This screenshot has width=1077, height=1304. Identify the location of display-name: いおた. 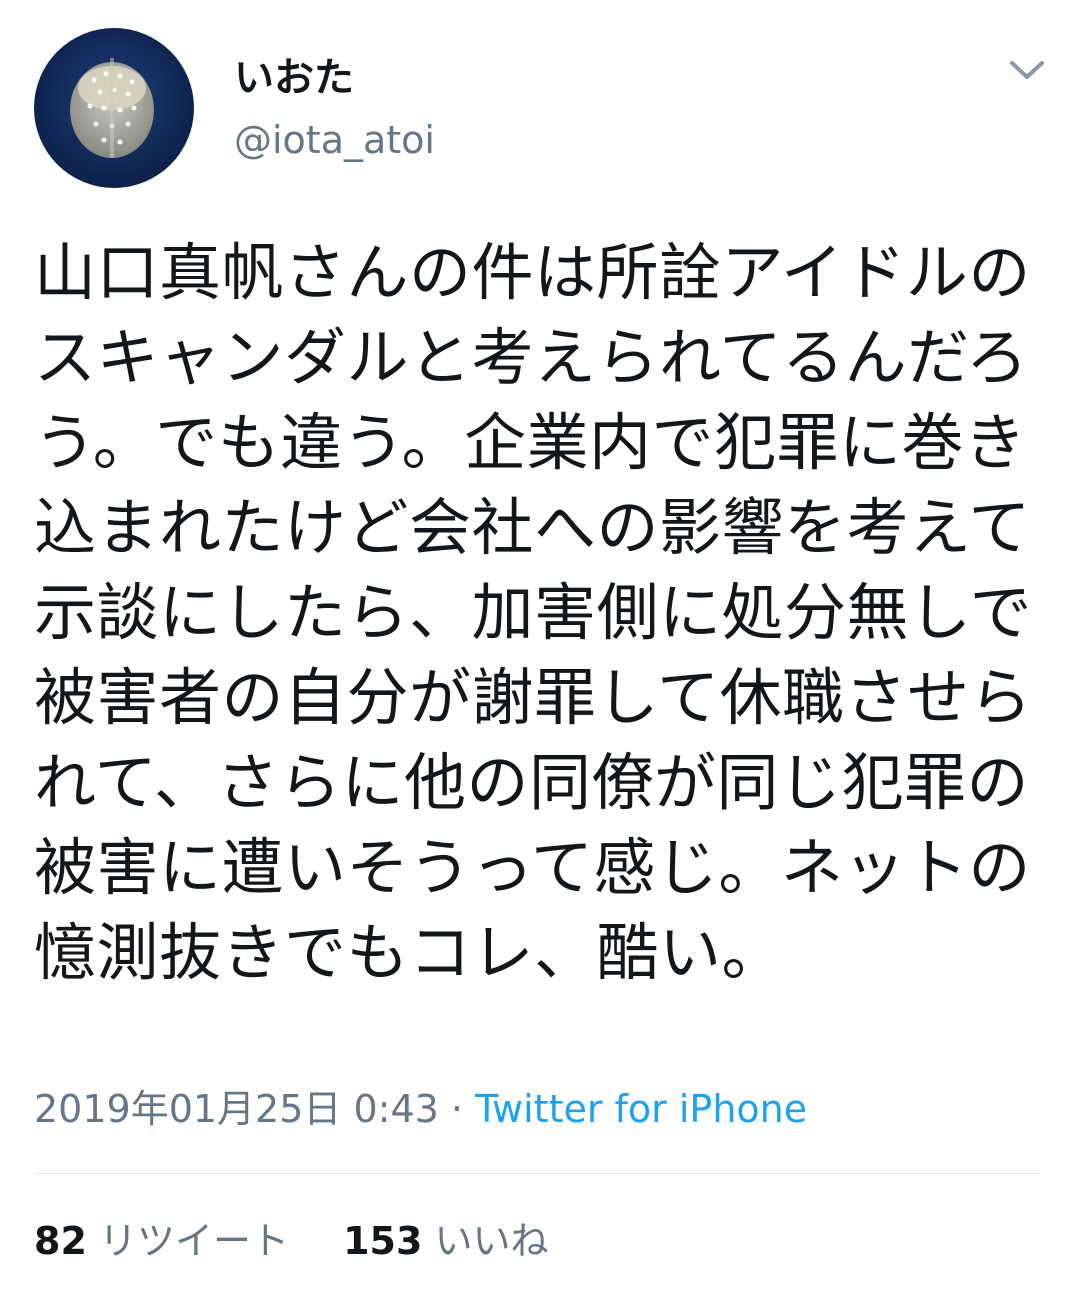
(294, 78).